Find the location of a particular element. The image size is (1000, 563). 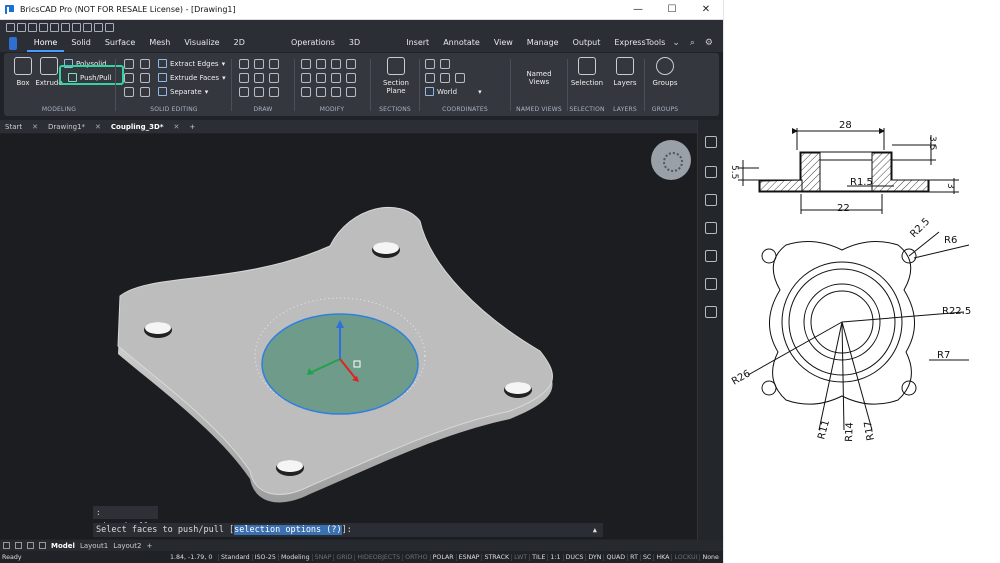

tab-output: Output is located at coordinates (587, 43).